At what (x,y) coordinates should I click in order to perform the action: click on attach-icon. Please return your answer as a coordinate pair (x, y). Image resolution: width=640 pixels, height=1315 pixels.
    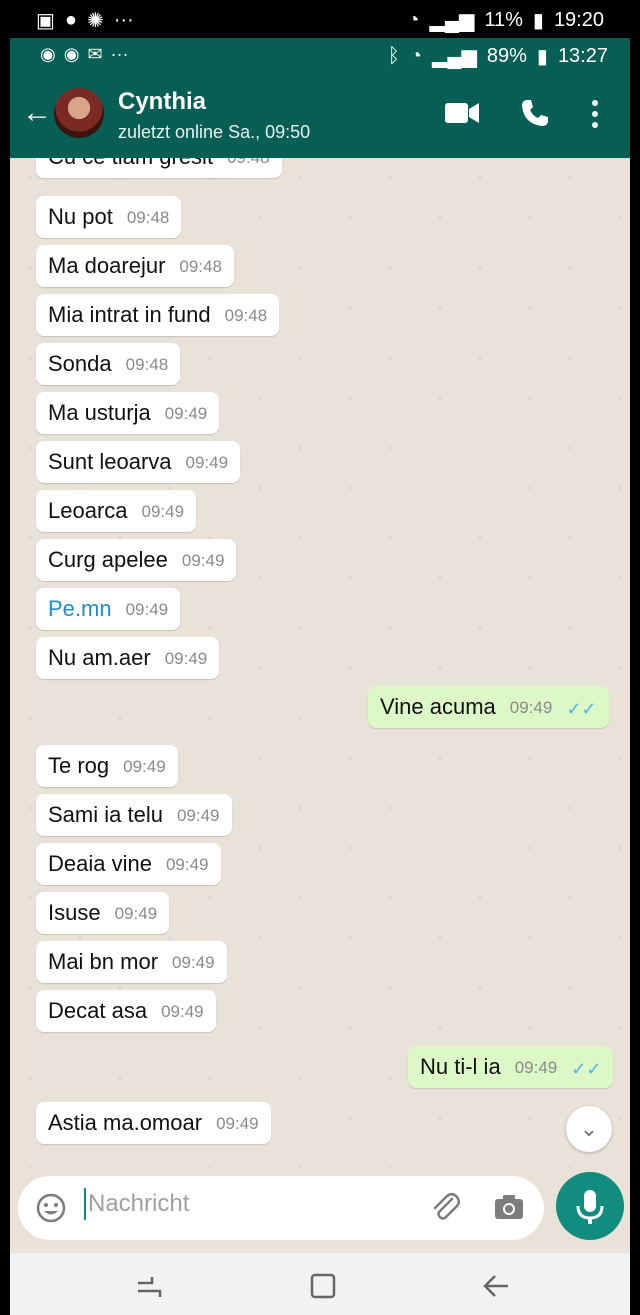
    Looking at the image, I should click on (445, 1207).